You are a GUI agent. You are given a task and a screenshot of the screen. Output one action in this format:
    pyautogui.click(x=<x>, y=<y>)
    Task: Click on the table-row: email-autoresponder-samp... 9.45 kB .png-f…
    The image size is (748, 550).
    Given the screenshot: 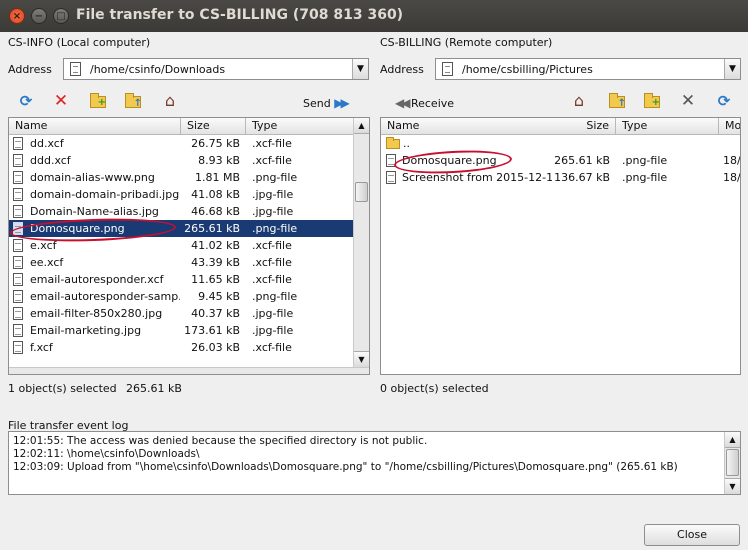 What is the action you would take?
    pyautogui.click(x=182, y=296)
    